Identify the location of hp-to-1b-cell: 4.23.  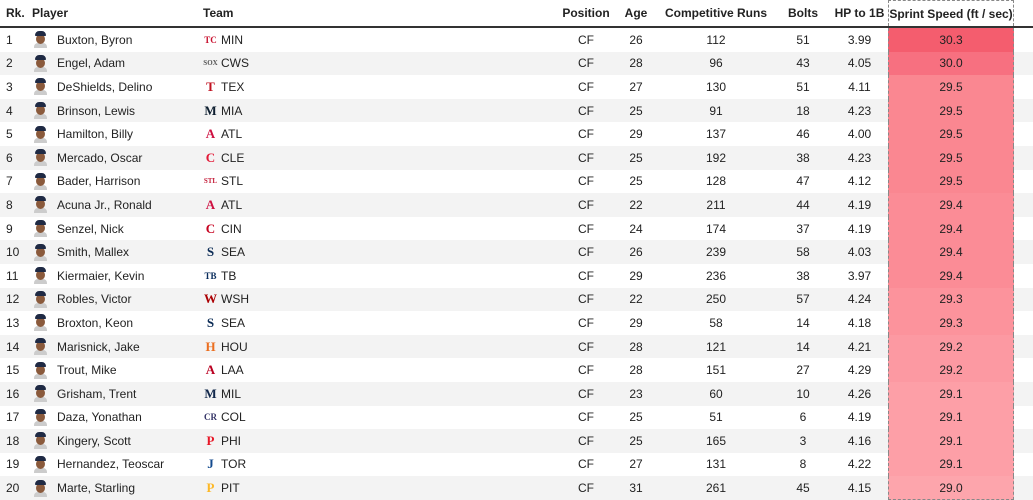
(859, 157).